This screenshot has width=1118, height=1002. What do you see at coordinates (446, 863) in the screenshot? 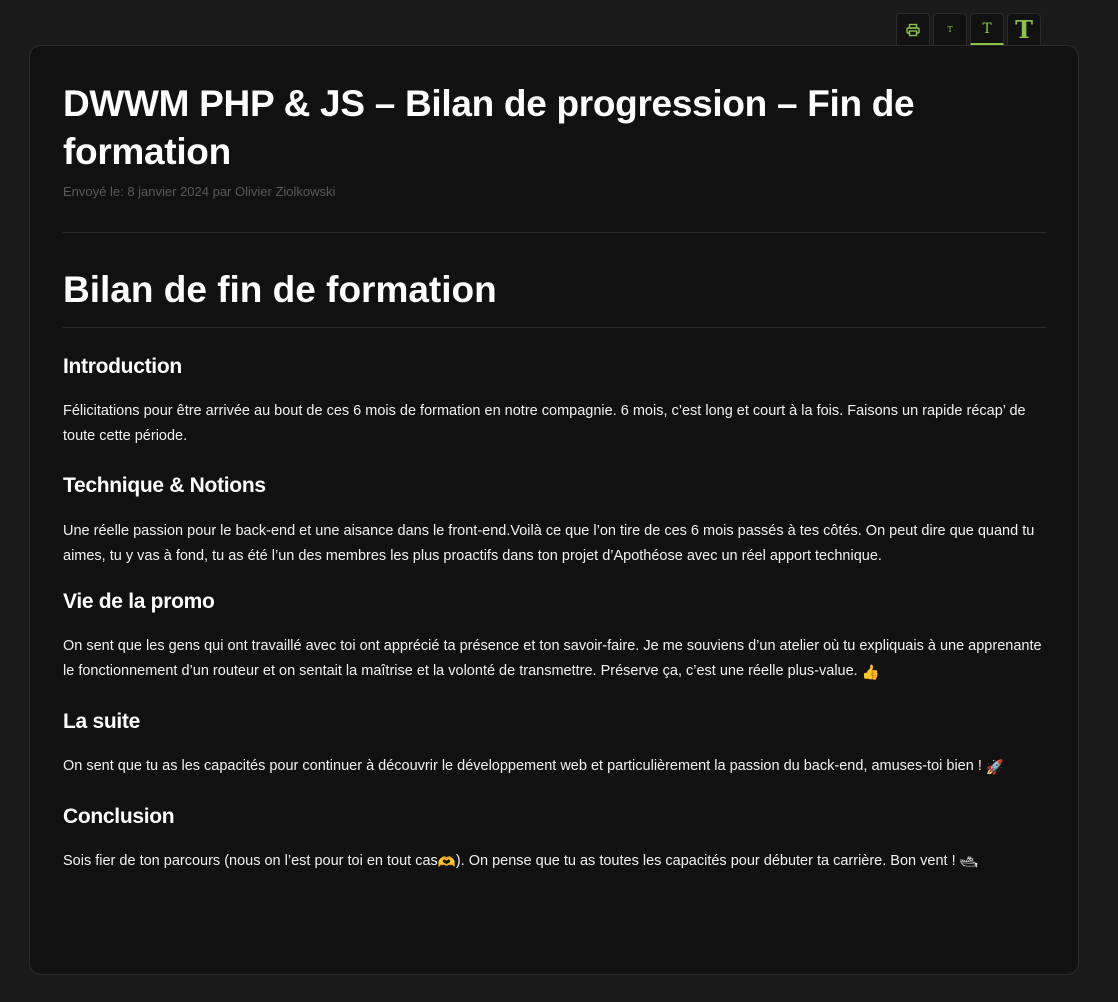
I see `heart-hands-icon: 🫶` at bounding box center [446, 863].